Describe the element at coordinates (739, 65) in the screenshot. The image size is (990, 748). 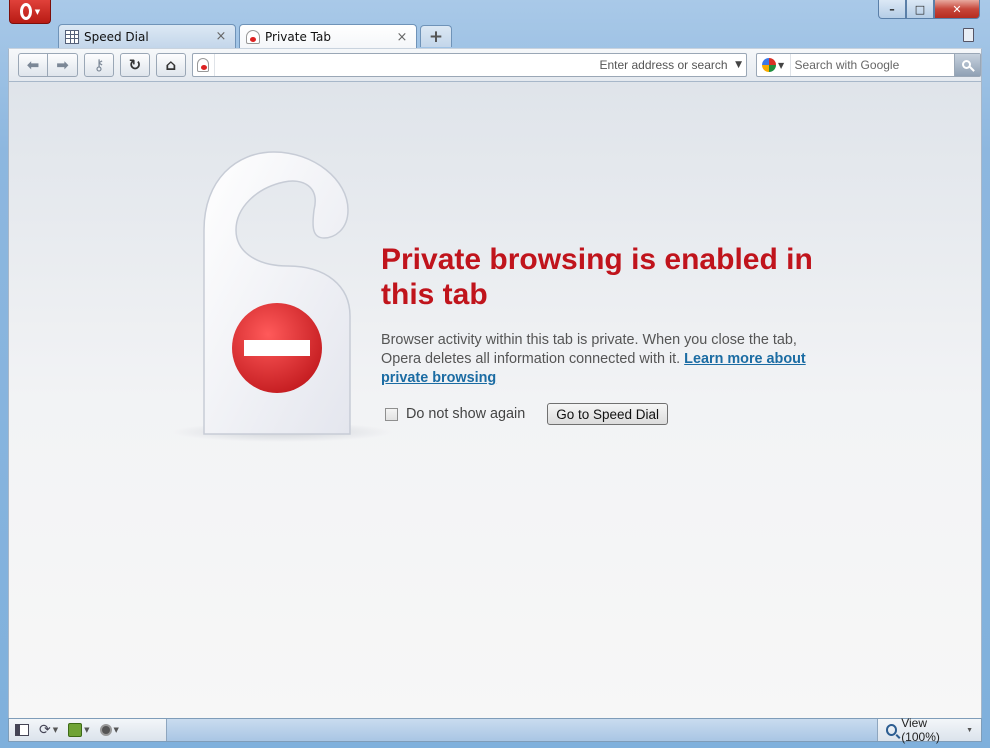
I see `address-history-dropdown-icon: ▼` at that location.